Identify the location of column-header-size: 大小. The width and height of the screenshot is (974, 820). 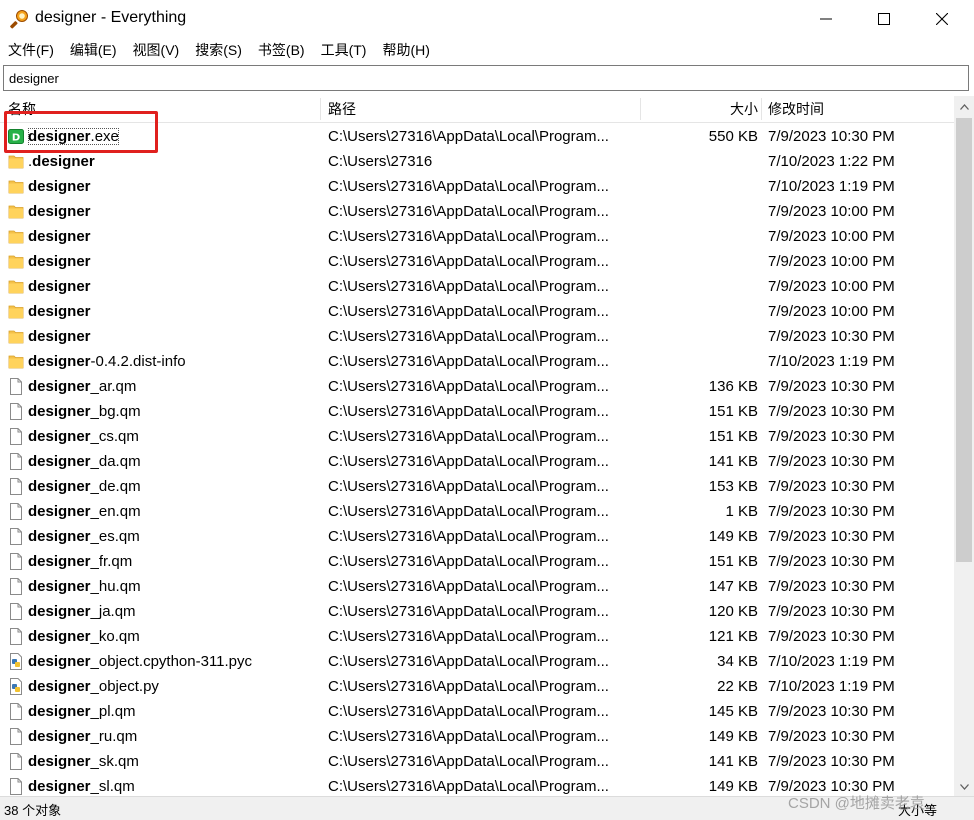
(699, 109).